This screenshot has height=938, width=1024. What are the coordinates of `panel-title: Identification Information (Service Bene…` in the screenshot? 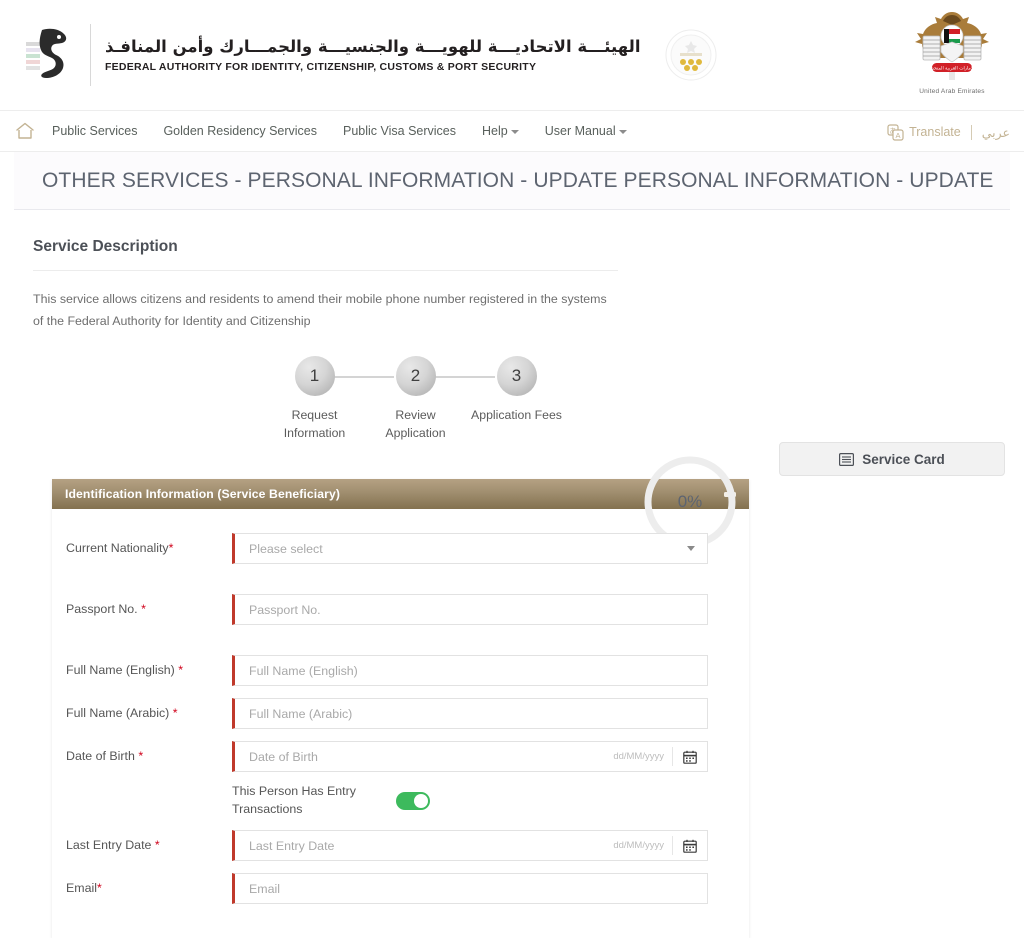 It's located at (203, 494).